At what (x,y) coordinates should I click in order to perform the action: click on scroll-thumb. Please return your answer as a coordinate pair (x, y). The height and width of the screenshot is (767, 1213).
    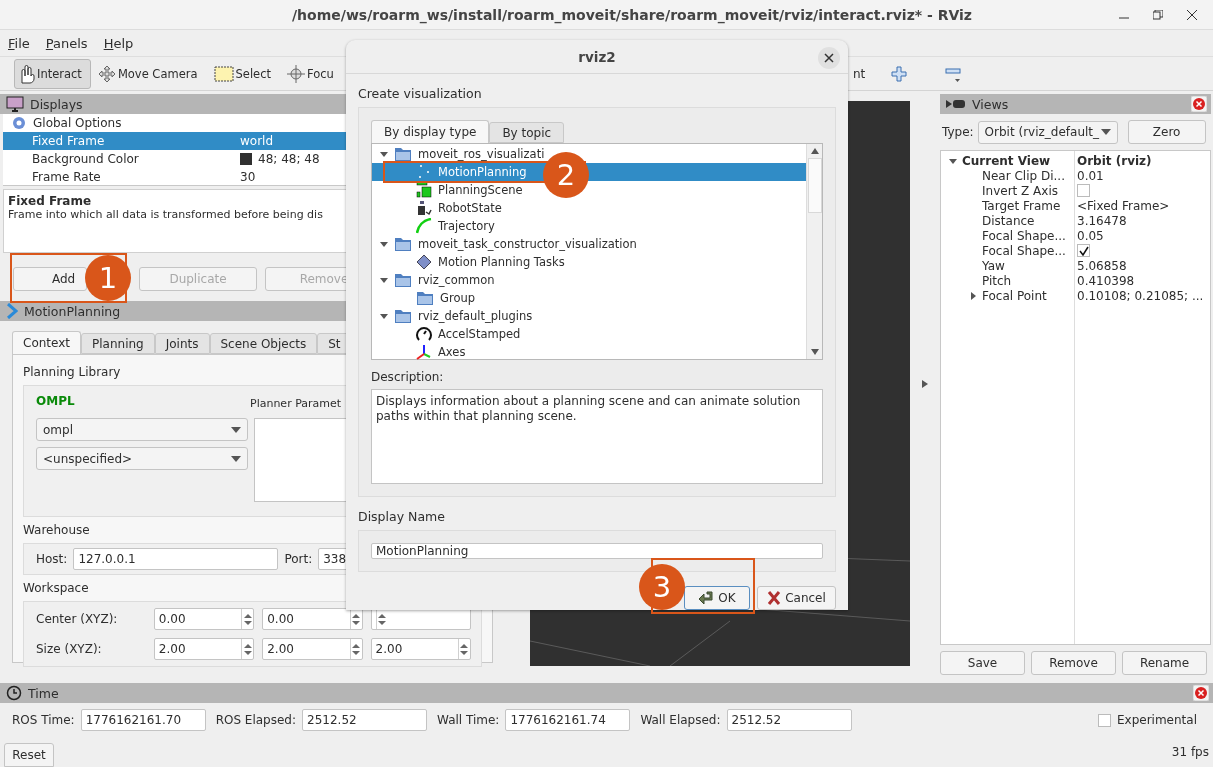
    Looking at the image, I should click on (814, 185).